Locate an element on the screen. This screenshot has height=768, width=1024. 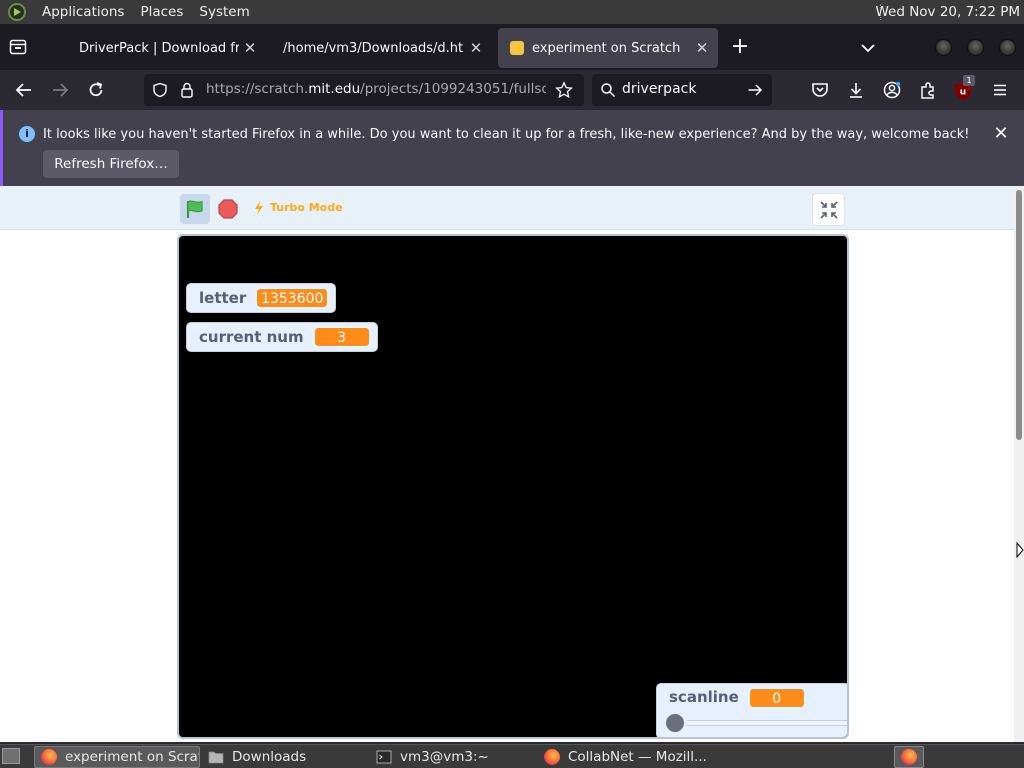
menu-places: Places is located at coordinates (161, 12).